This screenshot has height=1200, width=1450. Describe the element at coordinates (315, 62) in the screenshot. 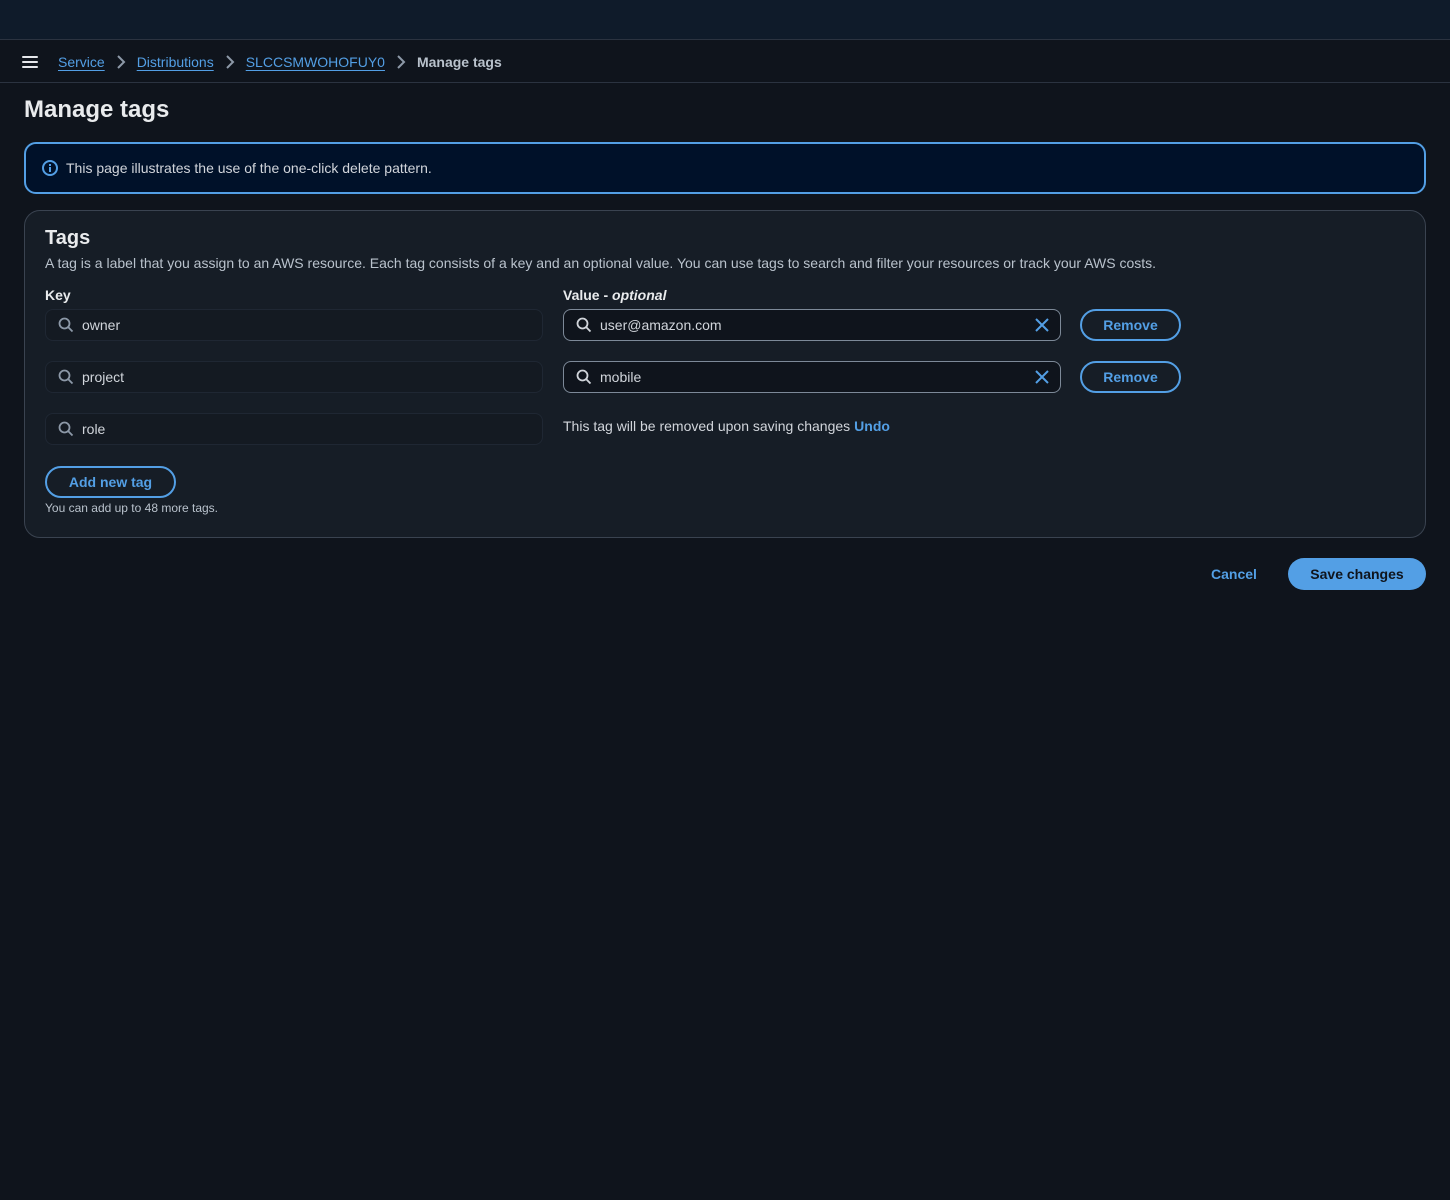

I see `breadcrumb-distribution-id: SLCCSMWOHOFUY0` at that location.